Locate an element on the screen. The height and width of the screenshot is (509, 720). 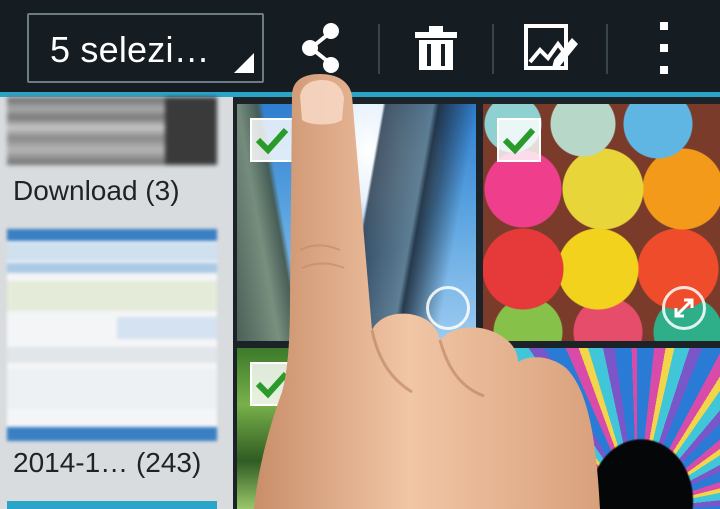
album-active-indicator is located at coordinates (112, 505).